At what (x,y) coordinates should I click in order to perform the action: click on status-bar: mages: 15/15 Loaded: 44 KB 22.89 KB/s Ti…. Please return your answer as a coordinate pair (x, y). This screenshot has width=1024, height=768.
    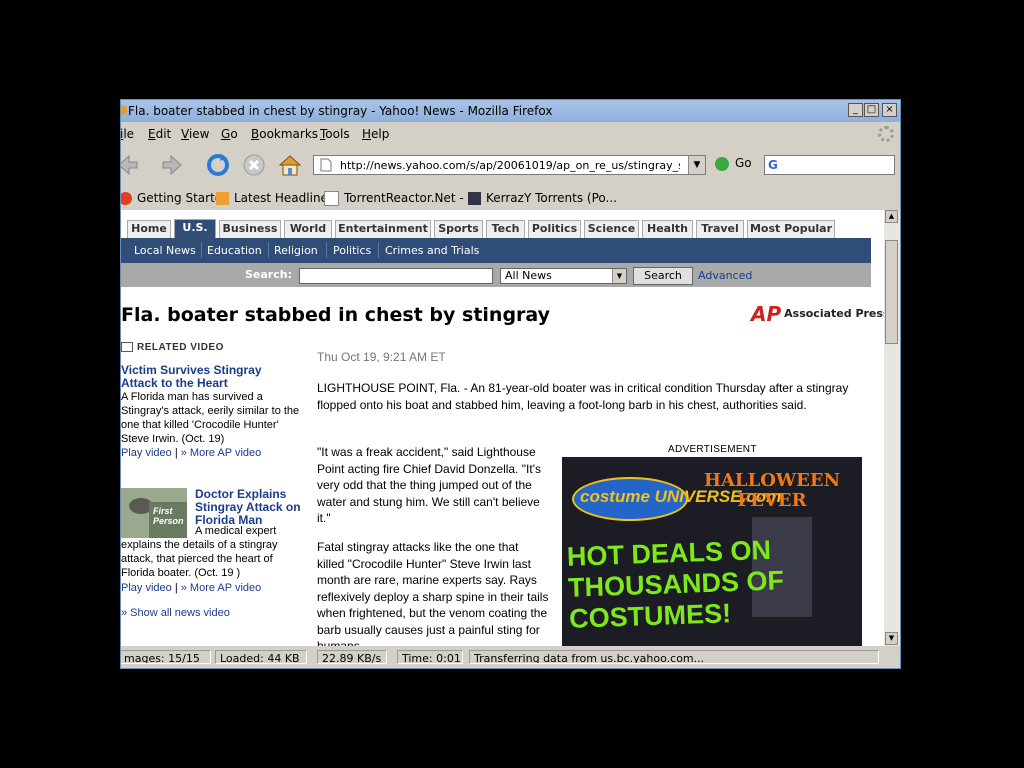
    Looking at the image, I should click on (510, 657).